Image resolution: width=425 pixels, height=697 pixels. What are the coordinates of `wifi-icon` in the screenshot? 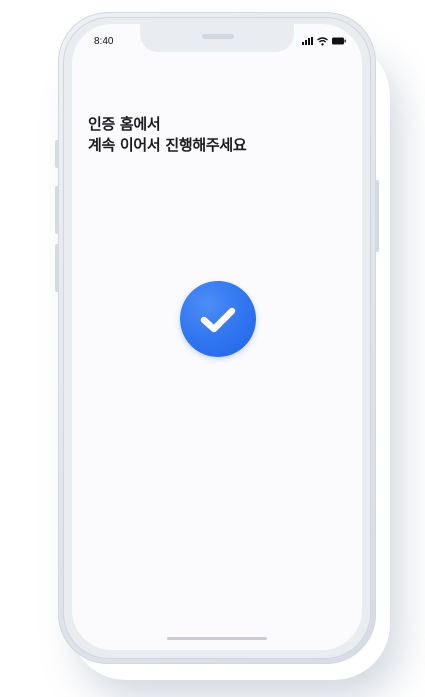 It's located at (322, 41).